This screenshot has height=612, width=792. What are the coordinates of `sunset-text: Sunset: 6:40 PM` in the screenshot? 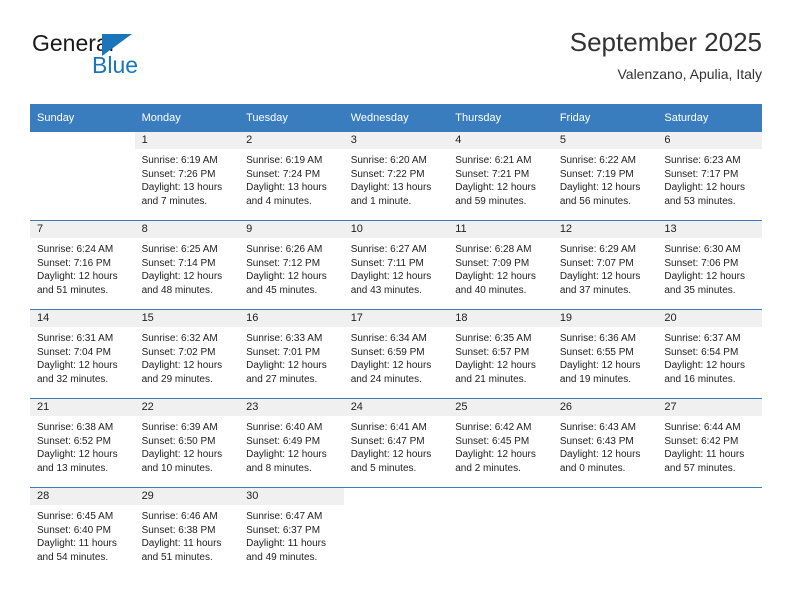 It's located at (74, 530).